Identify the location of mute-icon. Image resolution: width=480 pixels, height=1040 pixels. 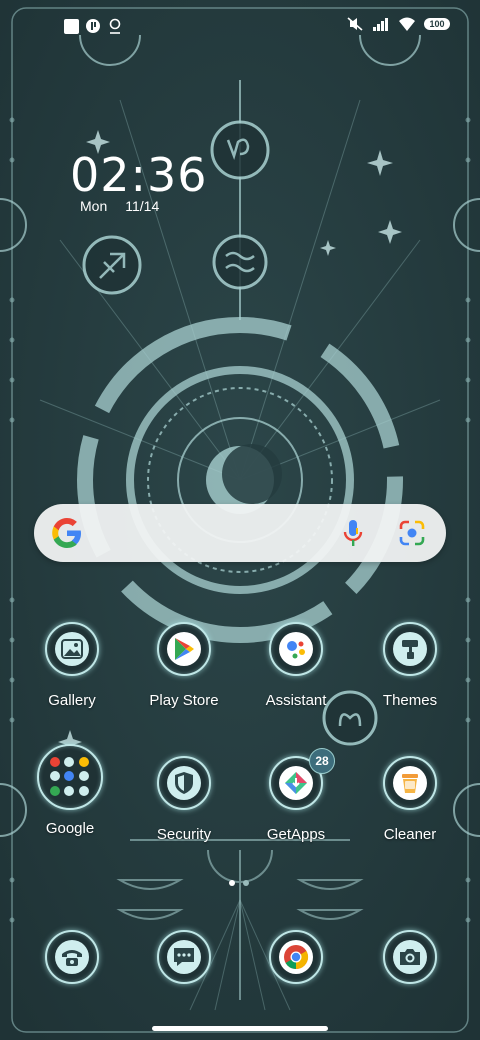
(355, 24).